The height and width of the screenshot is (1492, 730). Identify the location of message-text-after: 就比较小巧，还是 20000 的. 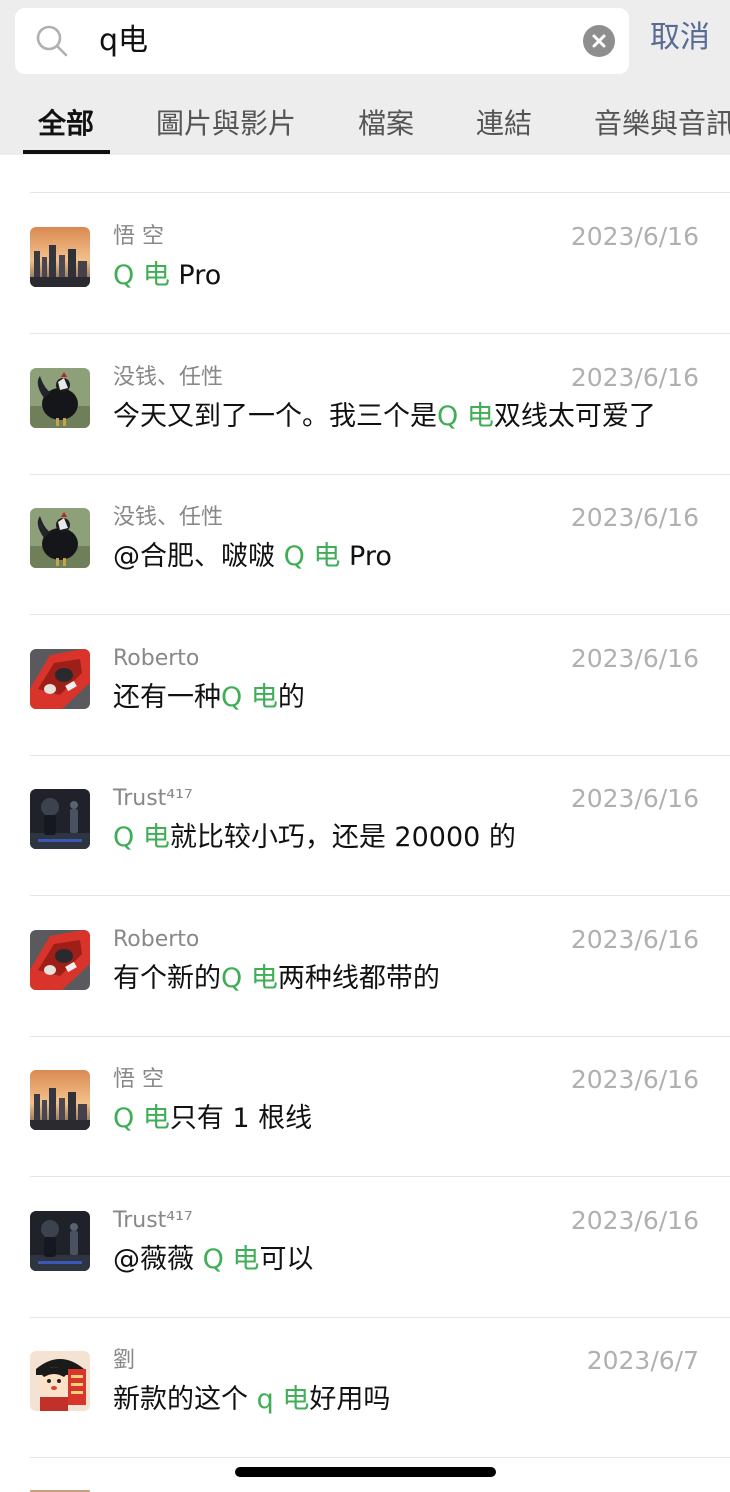
(342, 837).